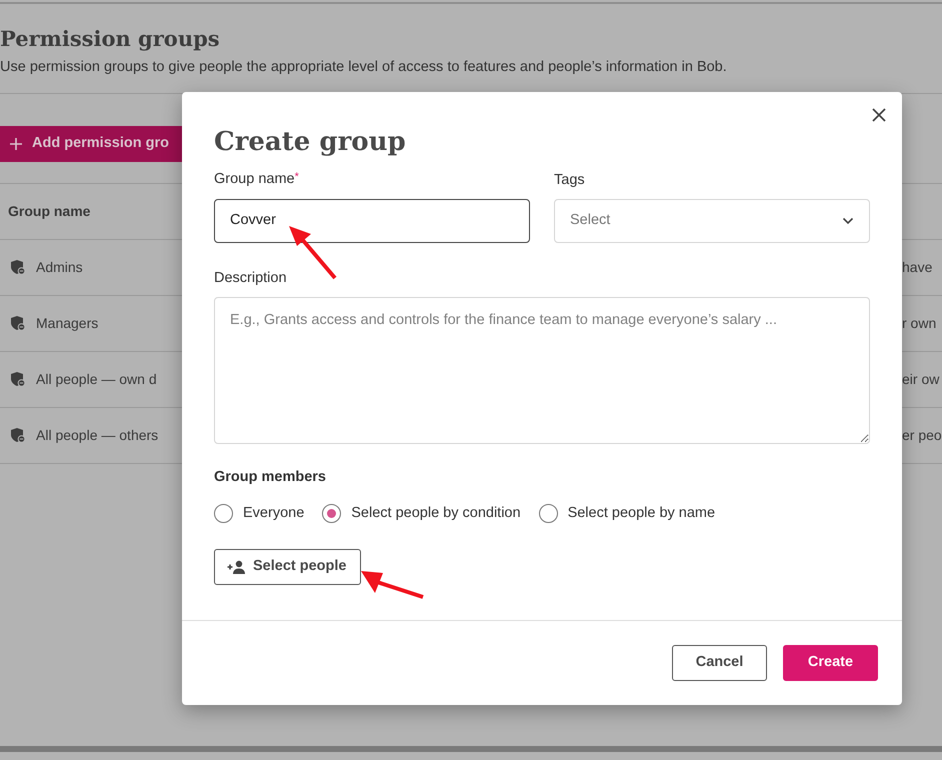  Describe the element at coordinates (310, 142) in the screenshot. I see `dialog-title: Create group` at that location.